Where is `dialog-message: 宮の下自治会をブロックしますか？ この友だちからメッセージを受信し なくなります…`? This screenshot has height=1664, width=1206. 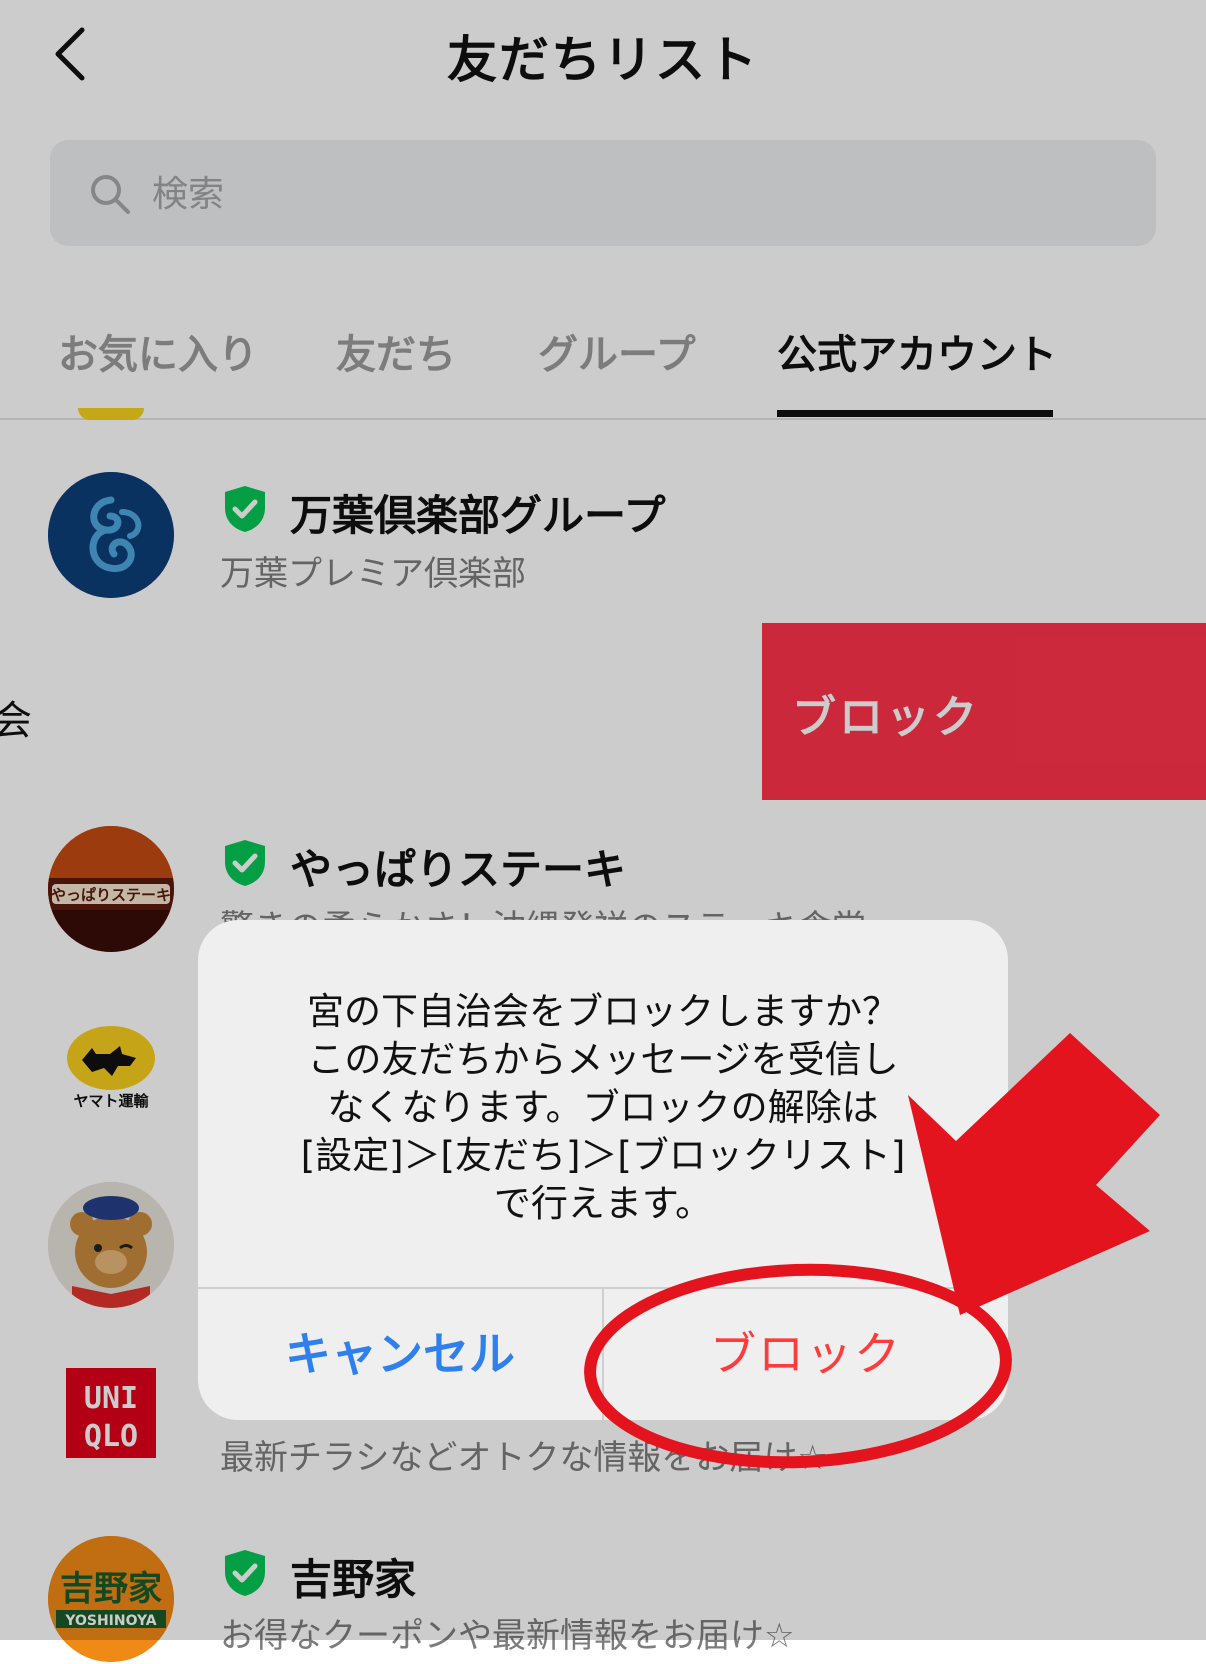
dialog-message: 宮の下自治会をブロックしますか？ この友だちからメッセージを受信し なくなります… is located at coordinates (603, 1108).